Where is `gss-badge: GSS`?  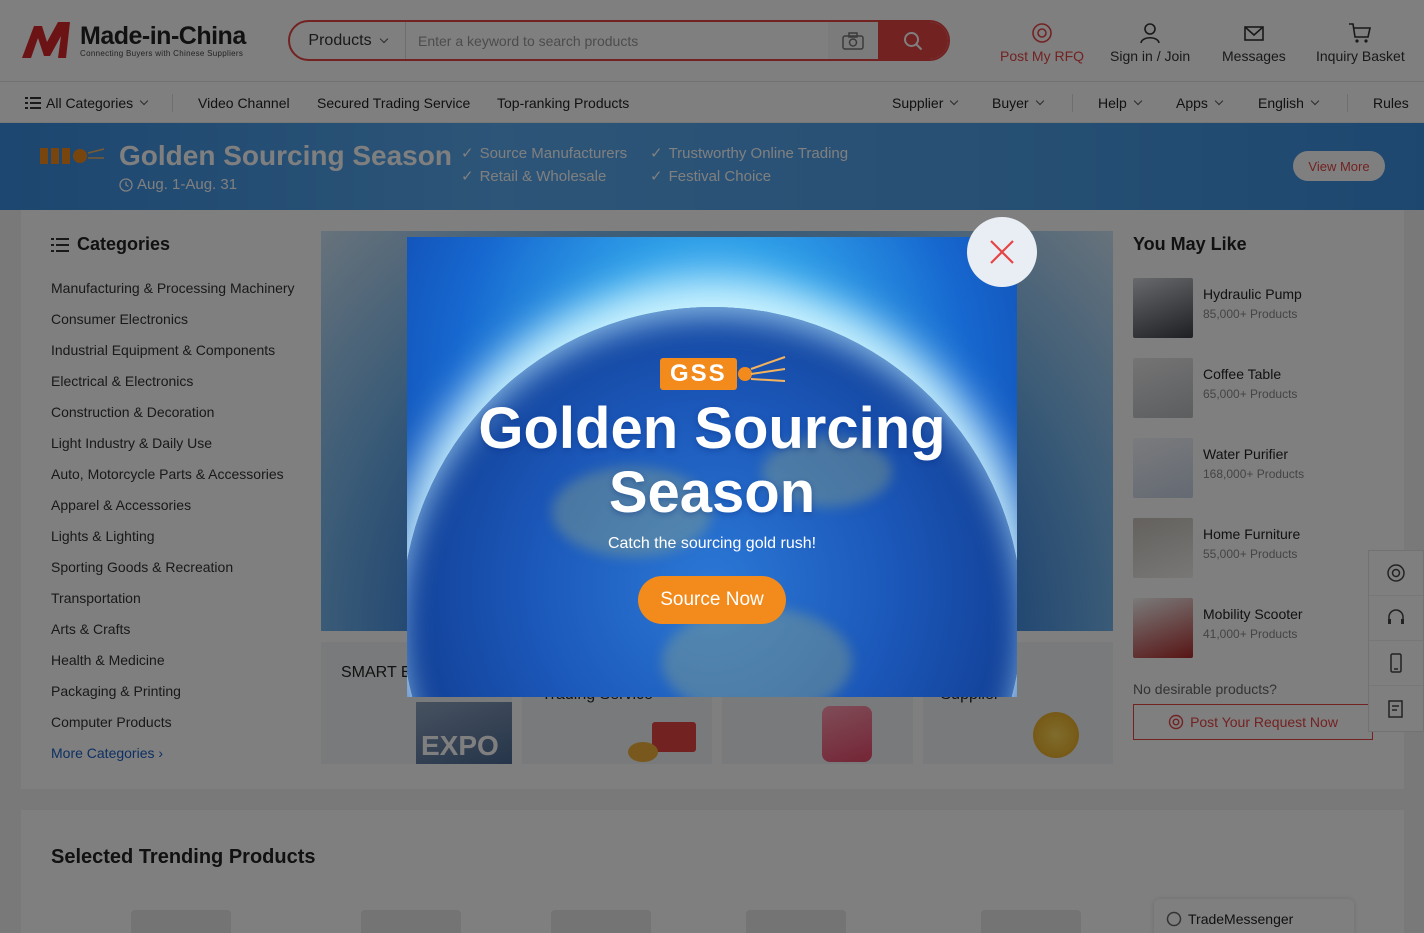
gss-badge: GSS is located at coordinates (723, 374).